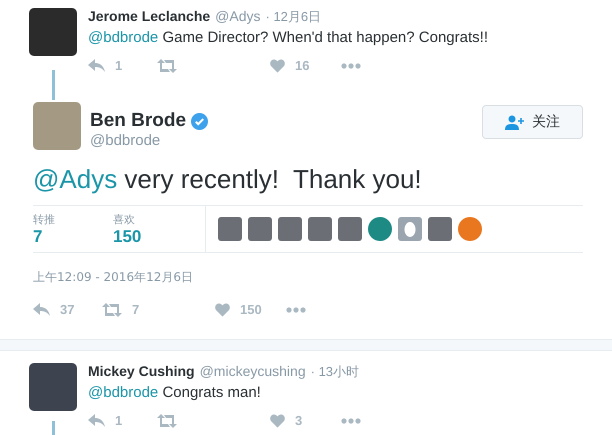  Describe the element at coordinates (149, 16) in the screenshot. I see `user-name: Jerome Leclanche` at that location.